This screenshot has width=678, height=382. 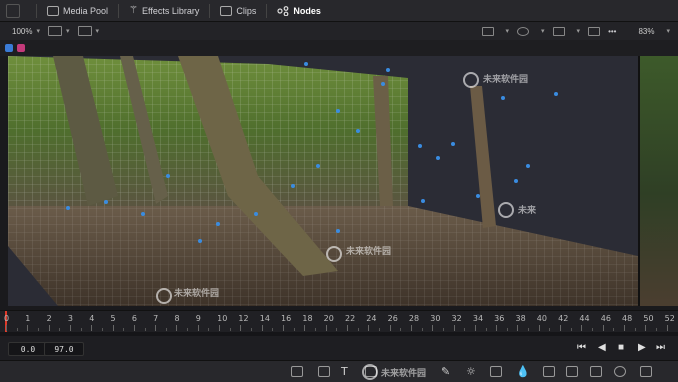 What do you see at coordinates (324, 371) in the screenshot?
I see `paint-tool-icon` at bounding box center [324, 371].